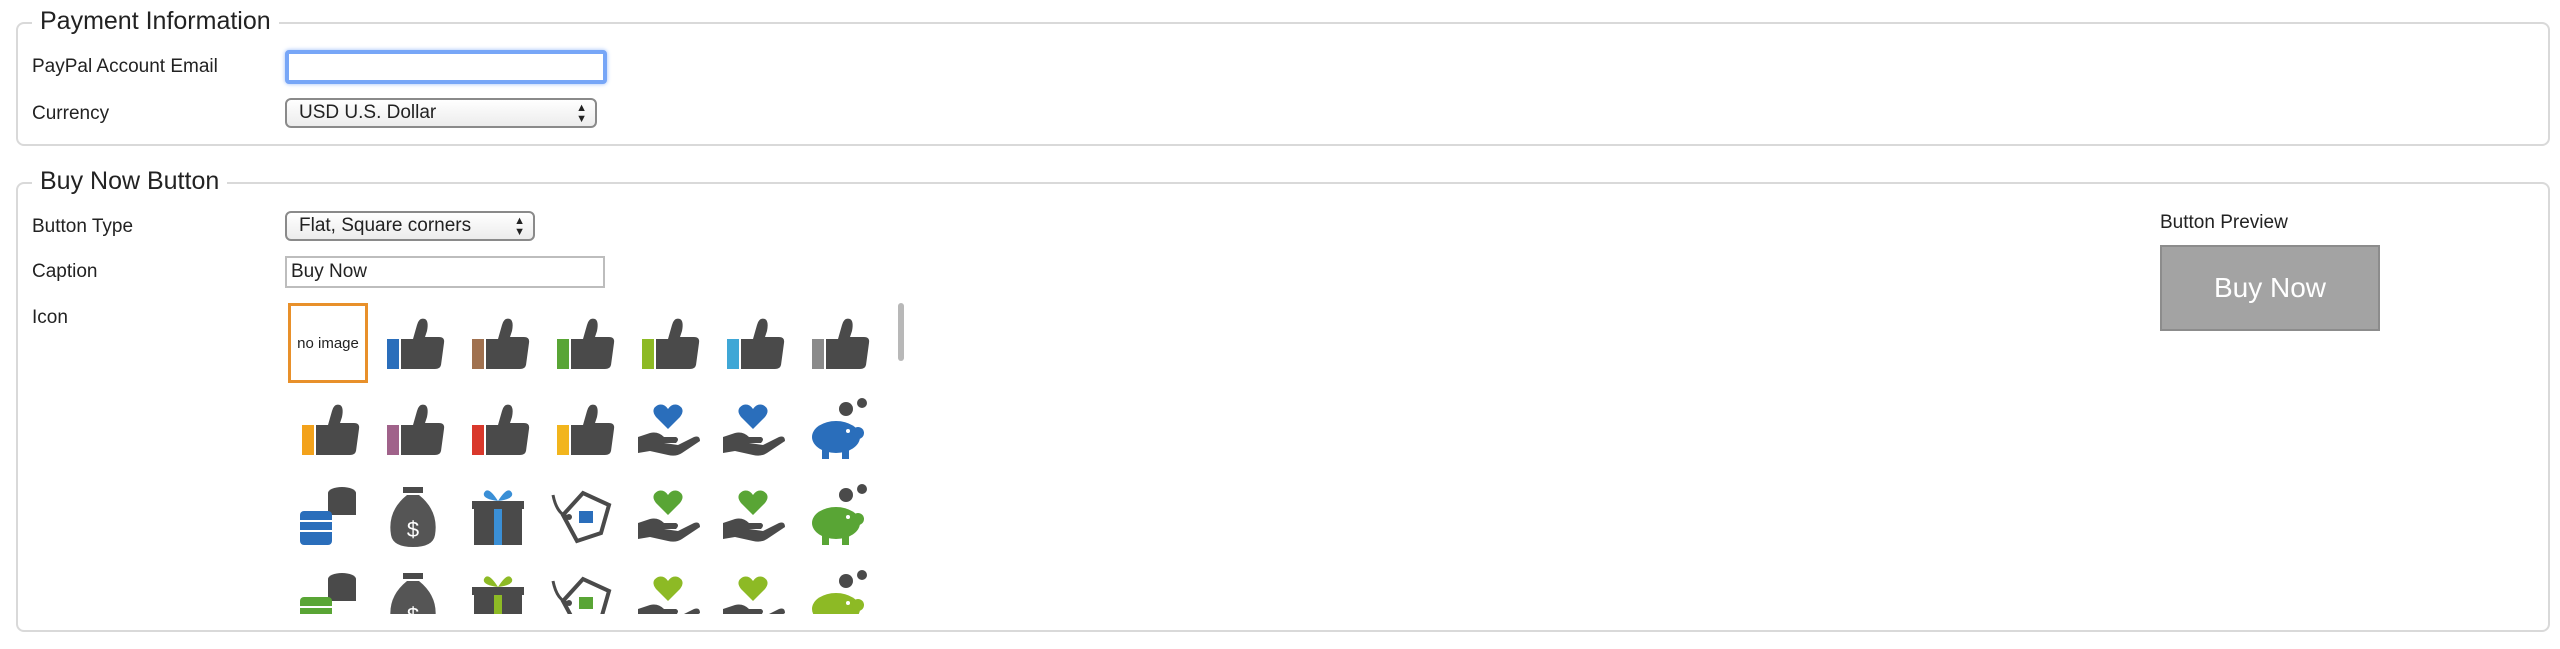 This screenshot has width=2560, height=649. I want to click on currency-select-value: USD U.S. Dollar, so click(368, 112).